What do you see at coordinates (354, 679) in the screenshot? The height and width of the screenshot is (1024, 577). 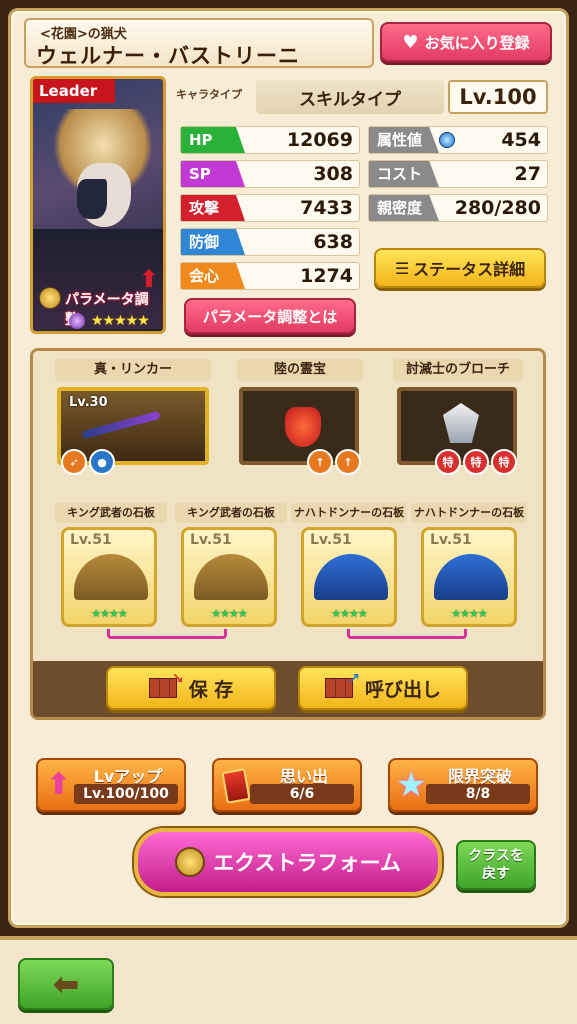 I see `arrow-icon: ↗` at bounding box center [354, 679].